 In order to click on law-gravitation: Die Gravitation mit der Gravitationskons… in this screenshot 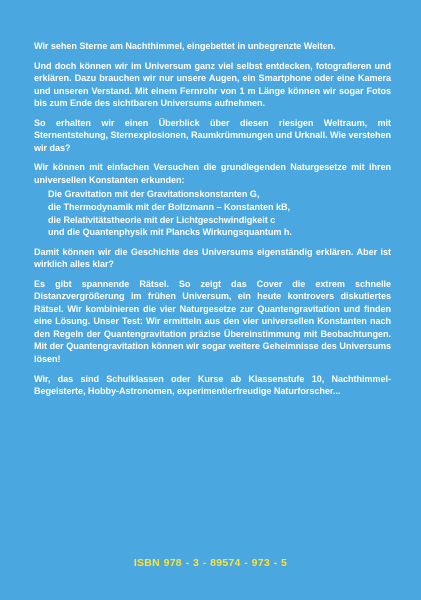, I will do `click(154, 194)`.